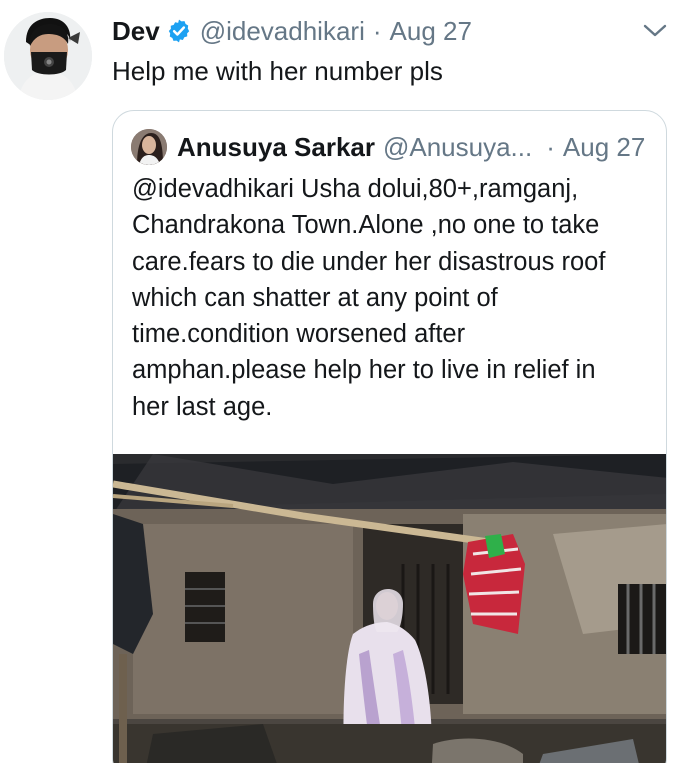  I want to click on quoted-text-line: @idevadhikari Usha dolui,80+,ramganj,, so click(355, 189).